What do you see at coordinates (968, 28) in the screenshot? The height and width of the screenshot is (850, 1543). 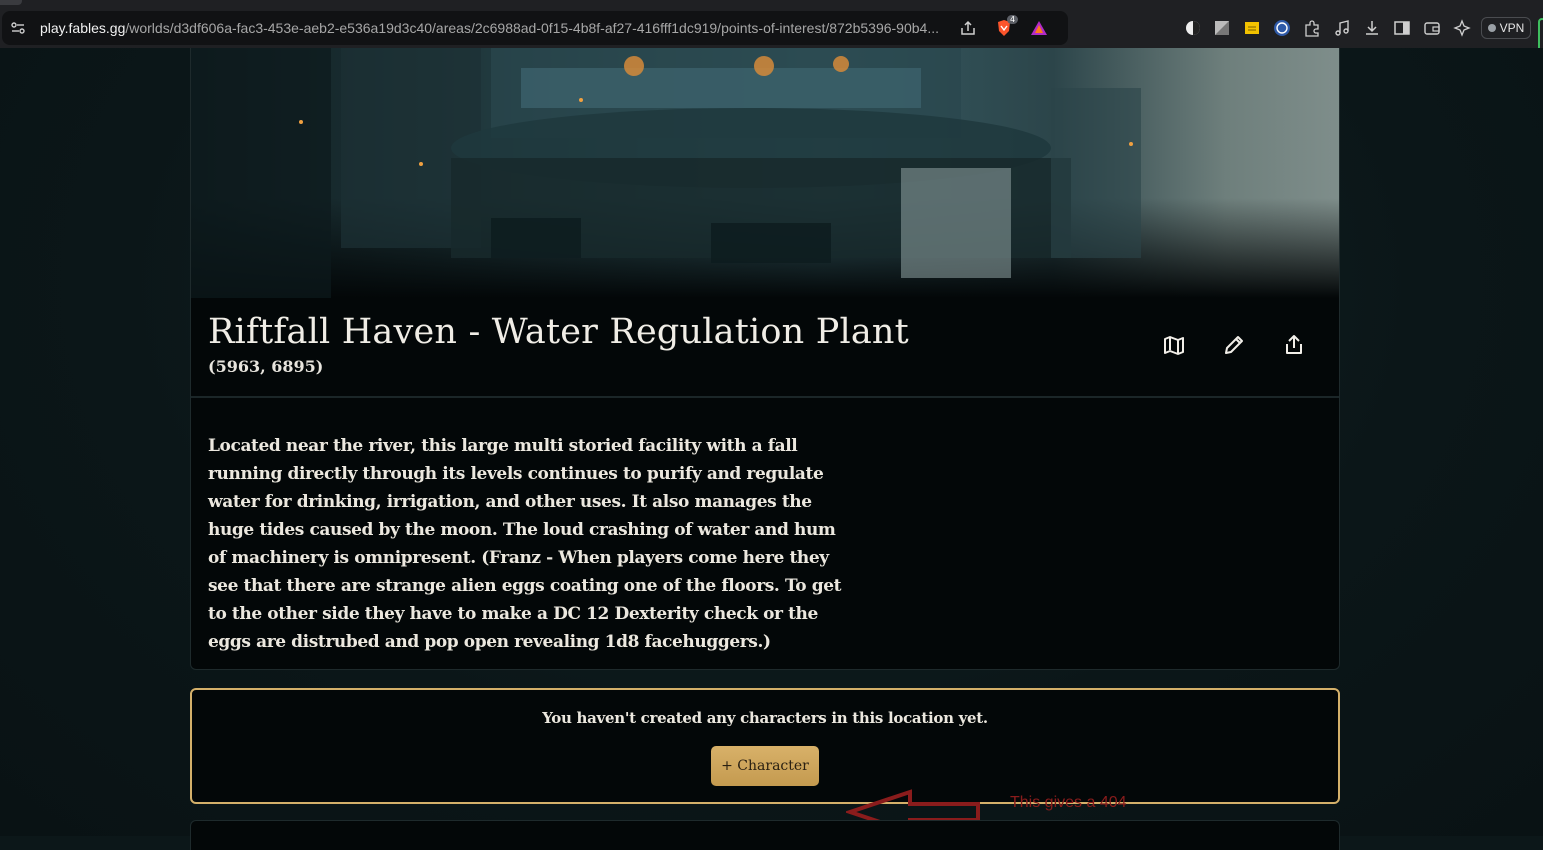 I see `share-page-icon` at bounding box center [968, 28].